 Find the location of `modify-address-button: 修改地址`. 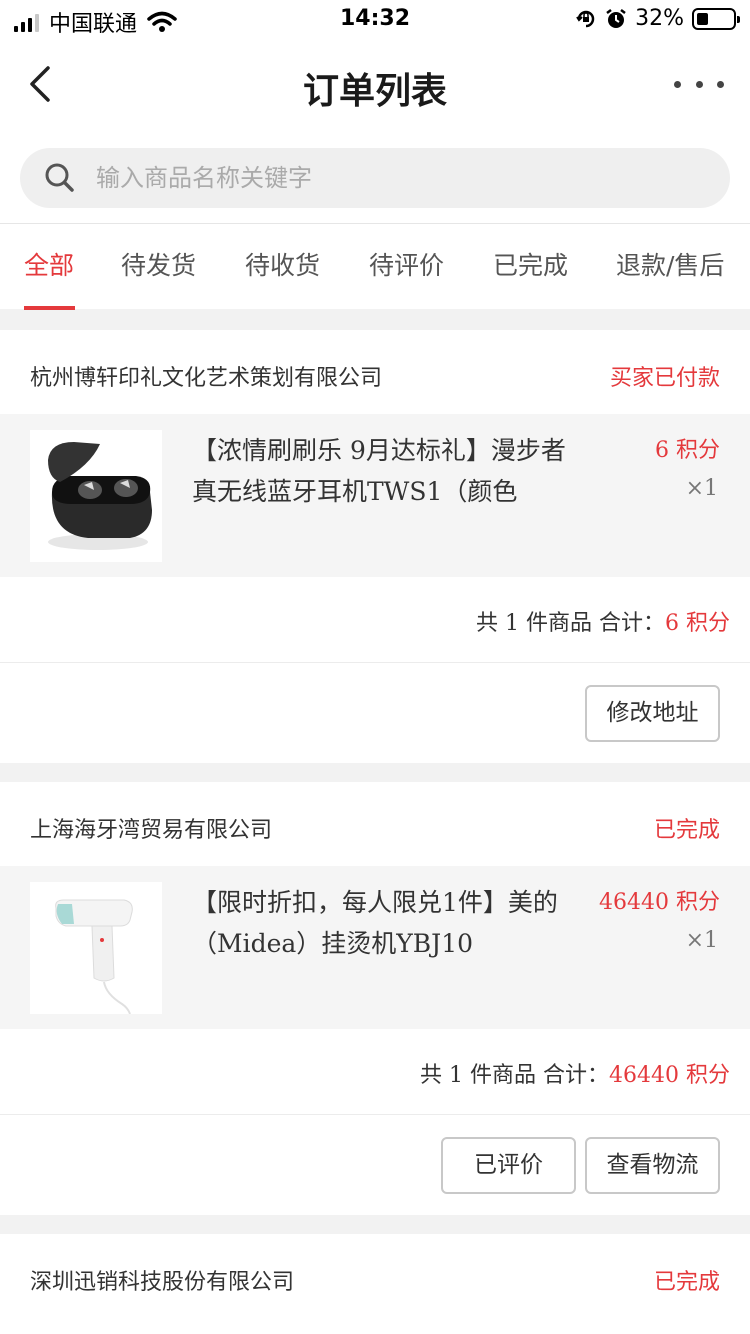

modify-address-button: 修改地址 is located at coordinates (652, 713).